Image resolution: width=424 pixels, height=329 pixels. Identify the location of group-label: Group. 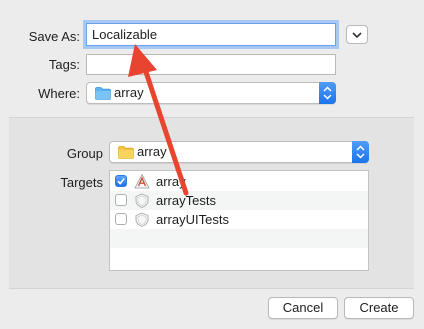
(84, 153).